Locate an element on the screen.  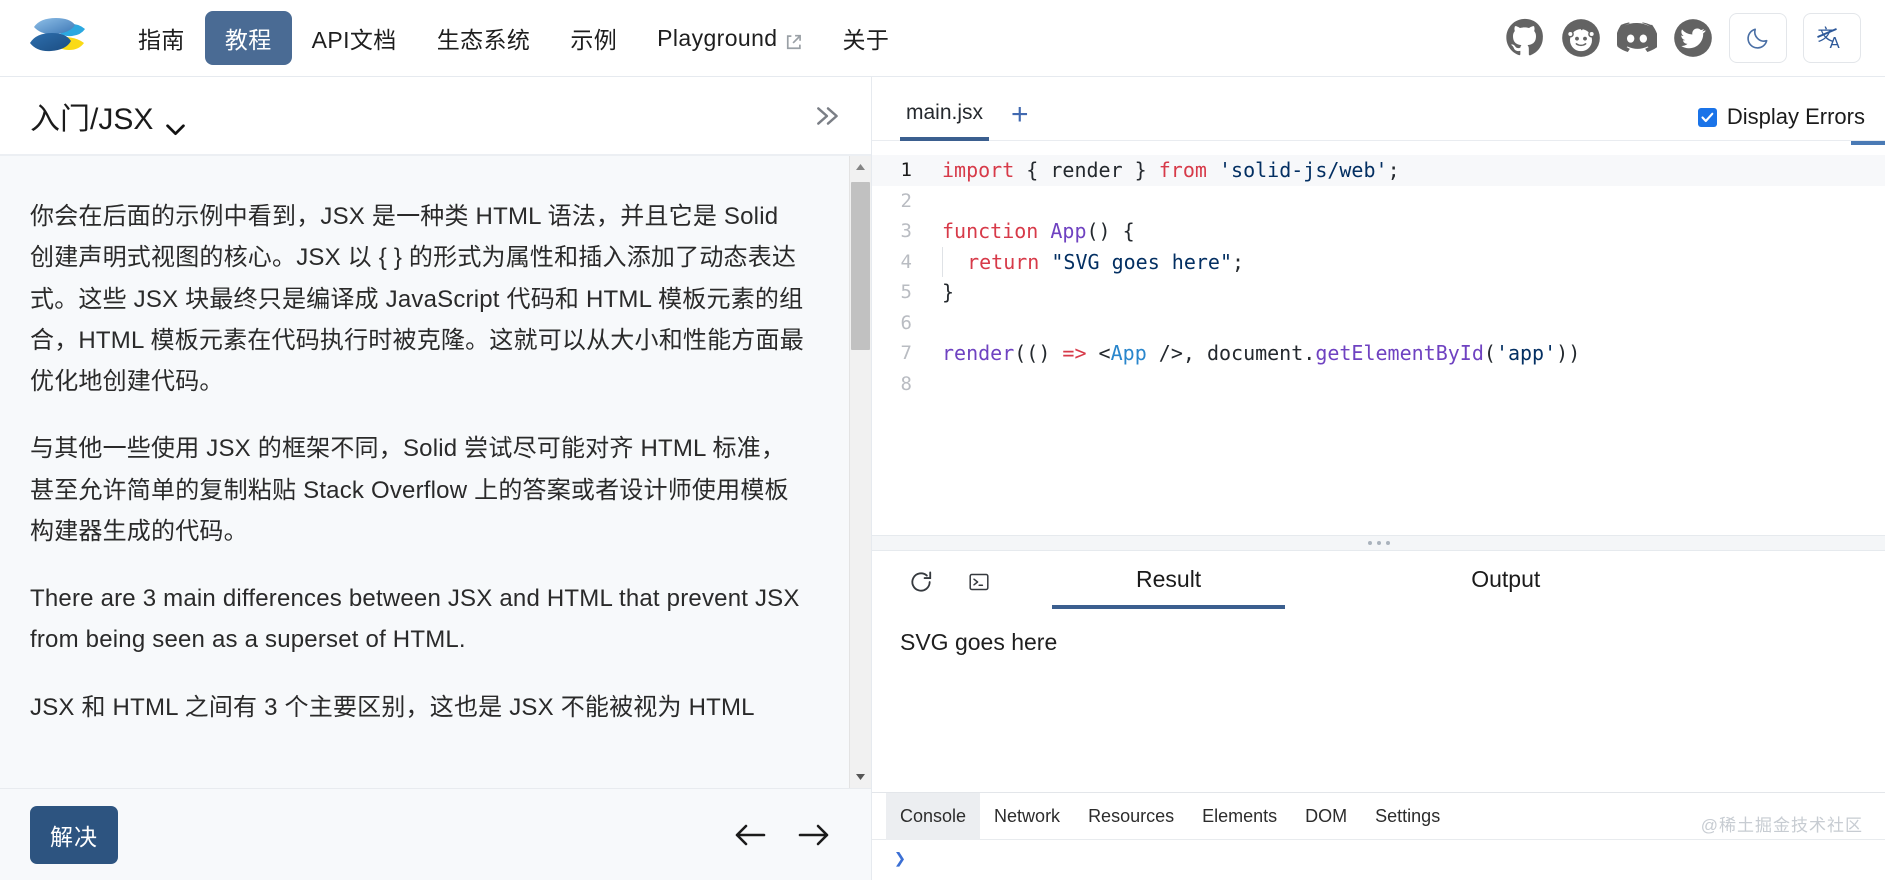
line-number: 2 is located at coordinates (906, 200).